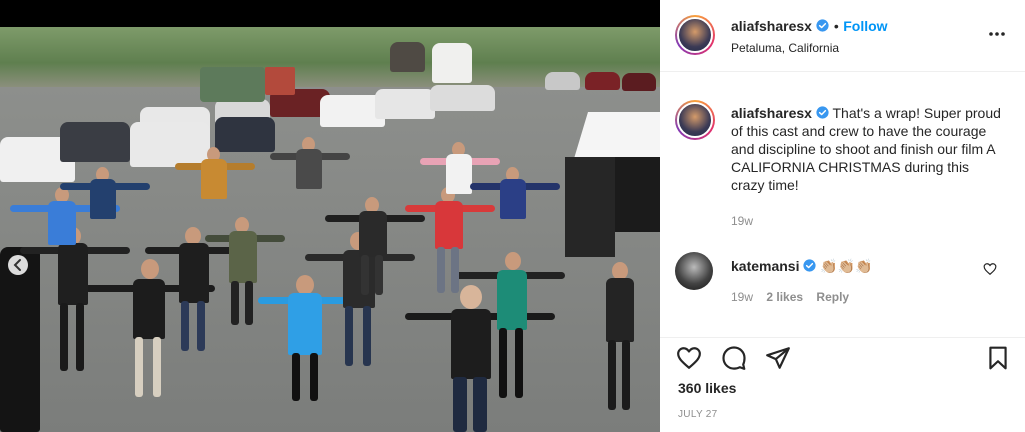  What do you see at coordinates (990, 269) in the screenshot?
I see `small-heart-icon` at bounding box center [990, 269].